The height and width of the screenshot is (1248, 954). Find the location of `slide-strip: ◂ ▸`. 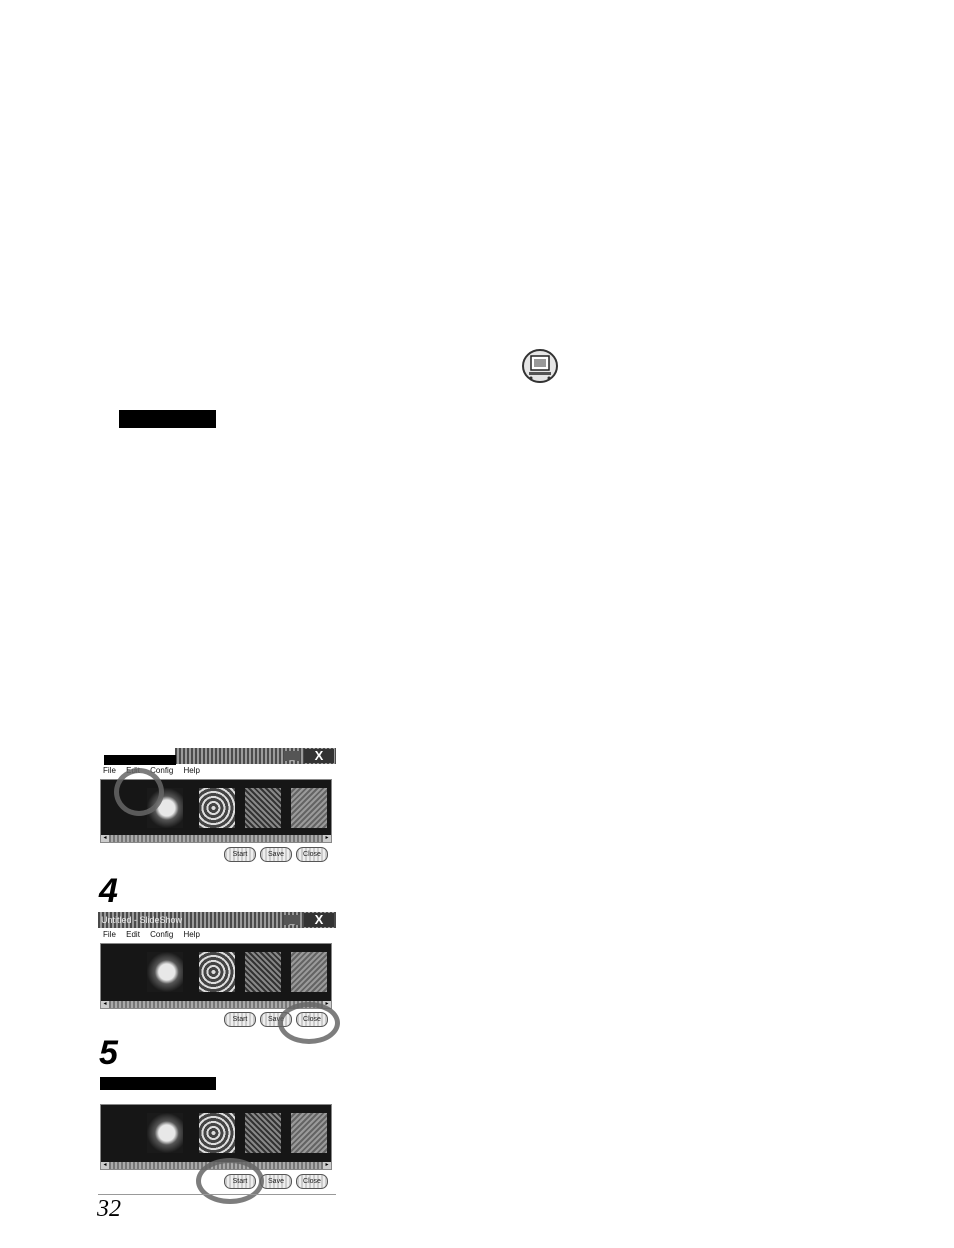

slide-strip: ◂ ▸ is located at coordinates (216, 976).